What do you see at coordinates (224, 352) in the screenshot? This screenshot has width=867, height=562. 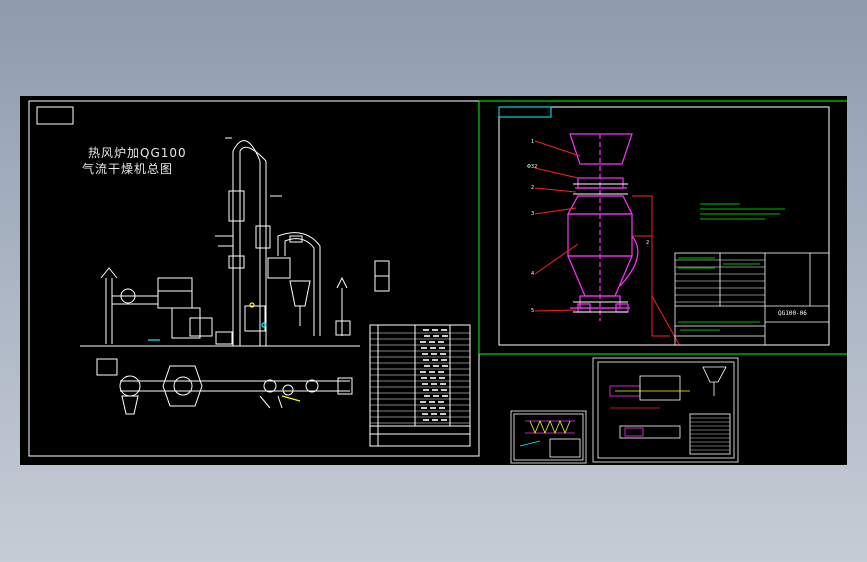 I see `left-accents` at bounding box center [224, 352].